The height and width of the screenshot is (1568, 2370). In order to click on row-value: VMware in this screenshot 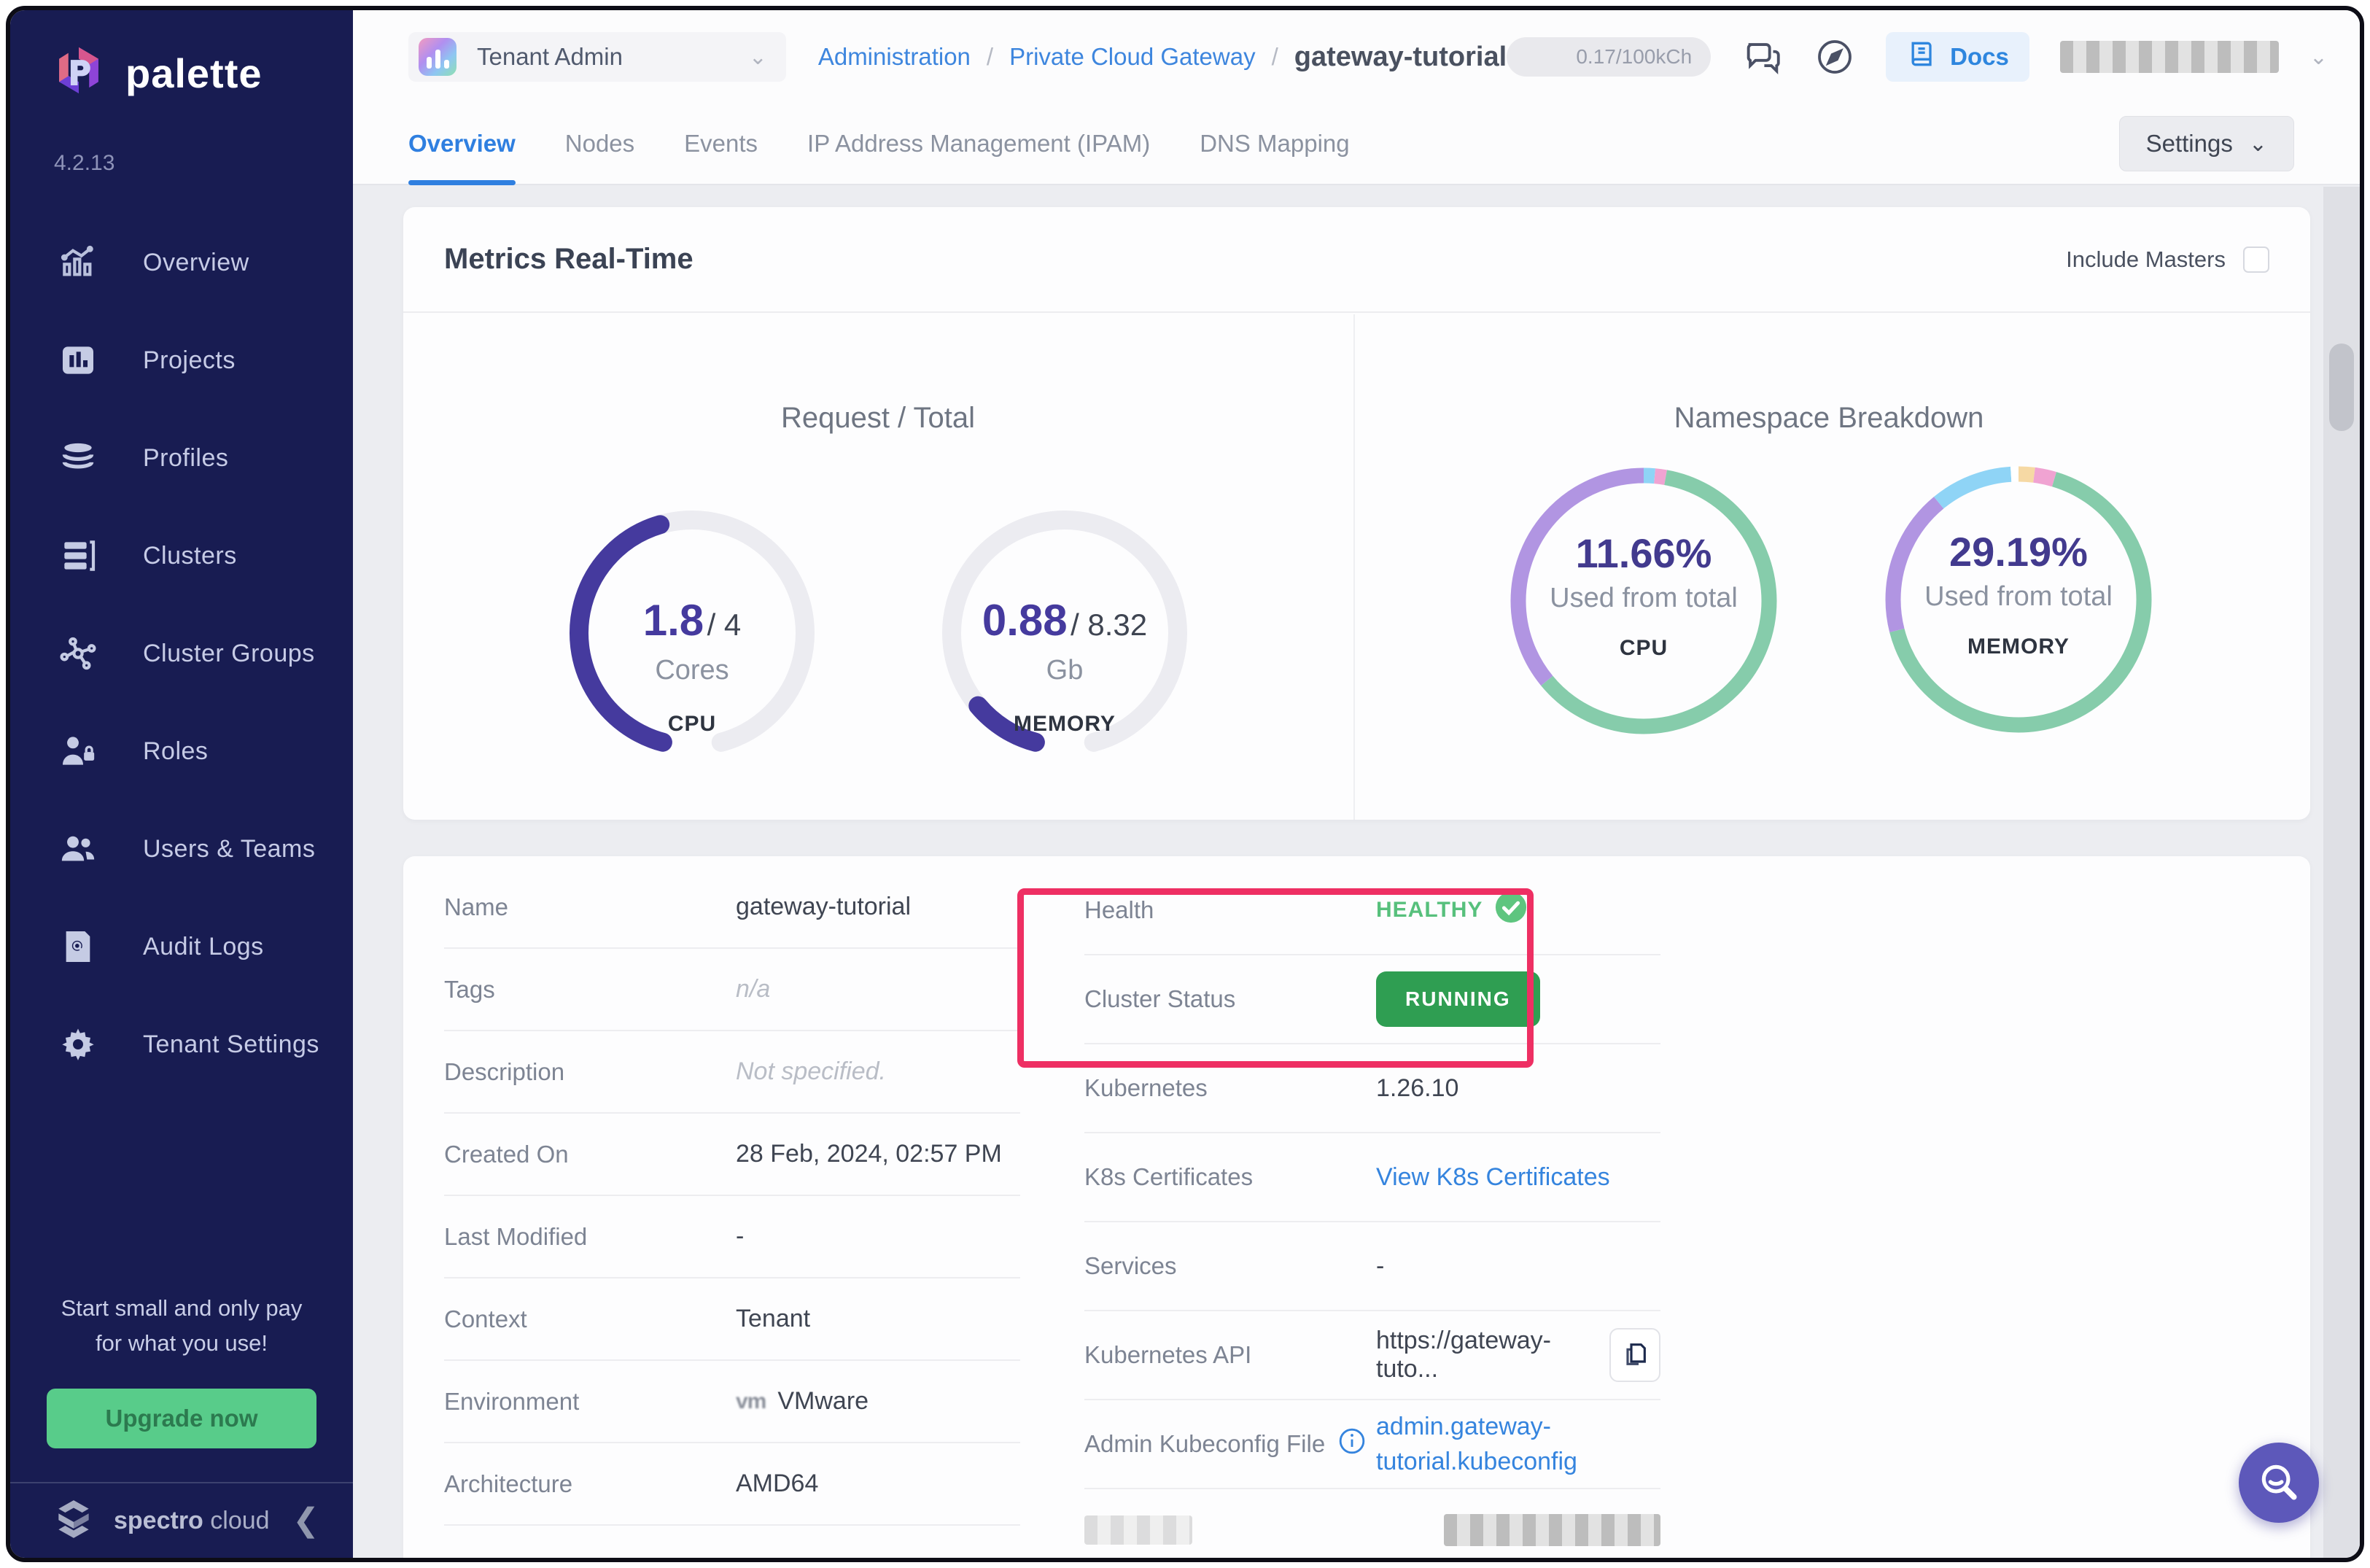, I will do `click(823, 1401)`.